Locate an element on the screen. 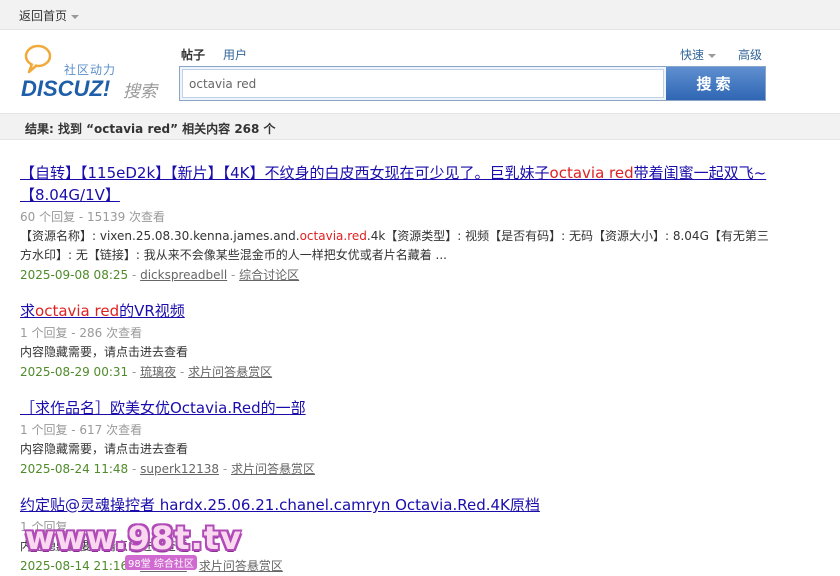 The width and height of the screenshot is (840, 576). result-title-link: 求octavia red的VR视频 is located at coordinates (400, 311).